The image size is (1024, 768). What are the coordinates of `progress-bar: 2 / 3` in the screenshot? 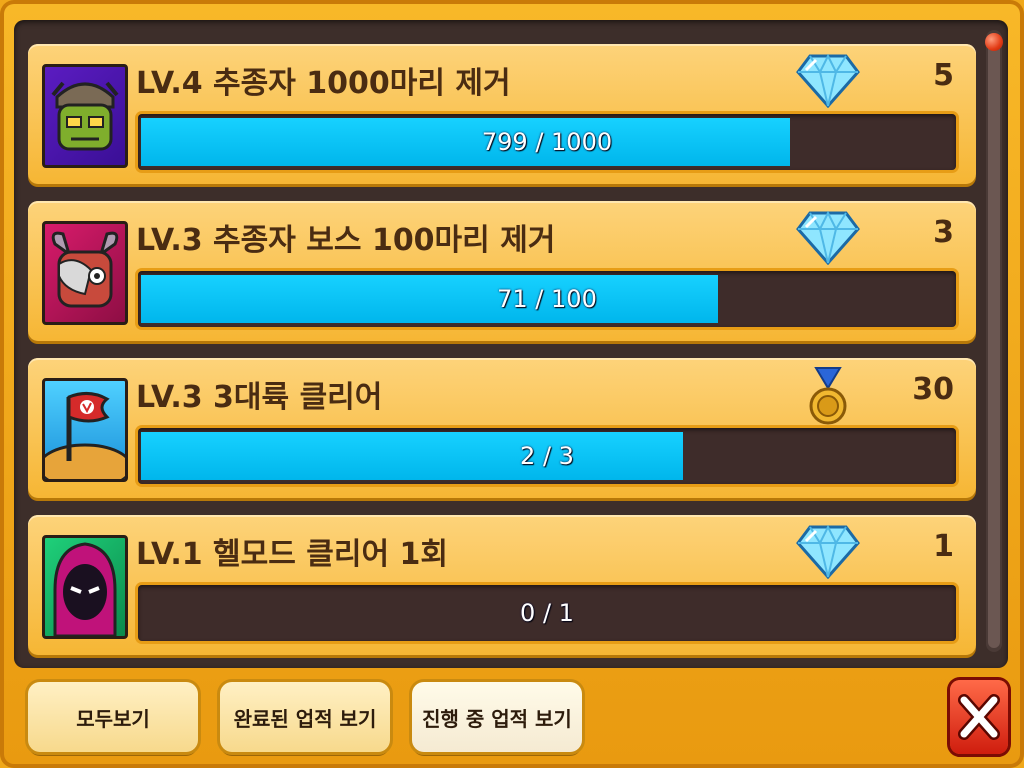 It's located at (547, 456).